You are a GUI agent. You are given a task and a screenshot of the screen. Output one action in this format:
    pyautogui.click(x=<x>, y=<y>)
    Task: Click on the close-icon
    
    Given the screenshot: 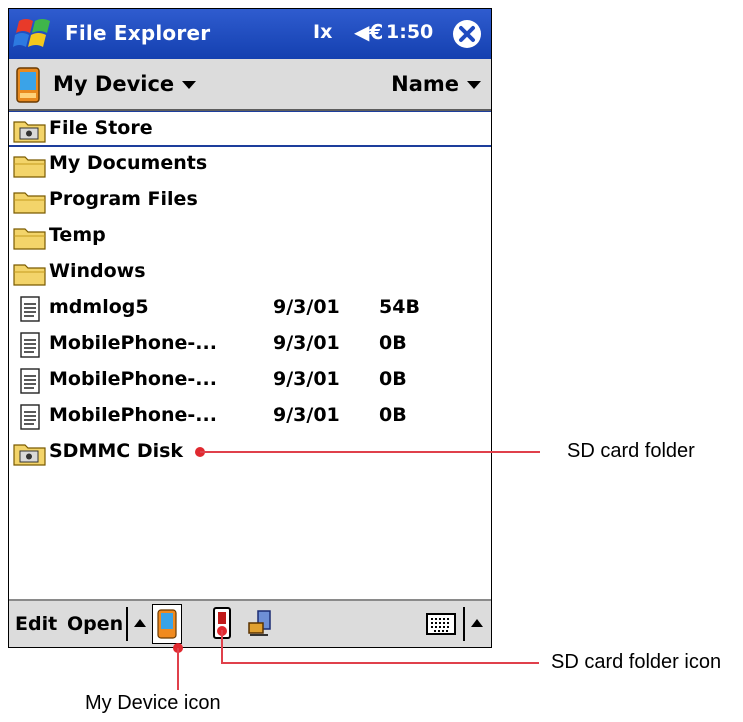 What is the action you would take?
    pyautogui.click(x=467, y=34)
    